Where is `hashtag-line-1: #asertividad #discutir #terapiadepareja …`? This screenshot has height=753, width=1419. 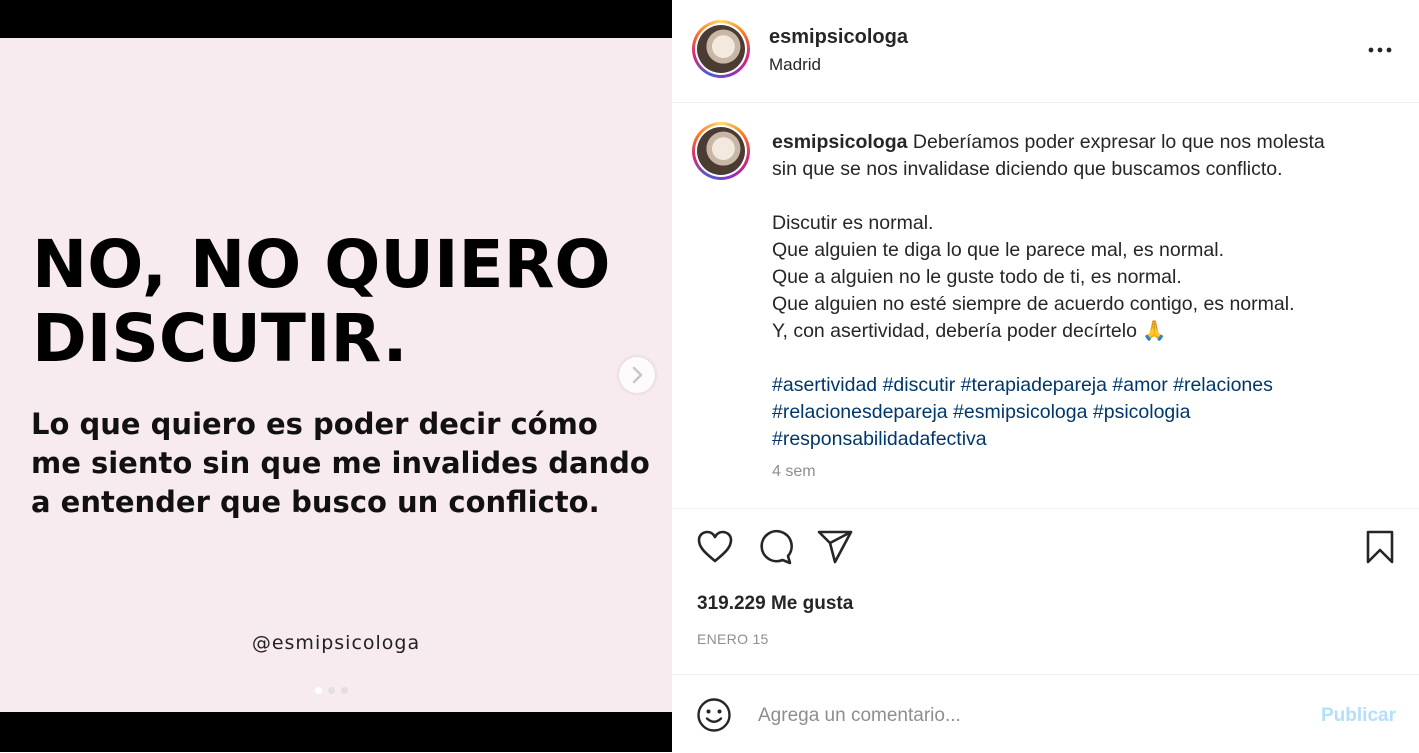 hashtag-line-1: #asertividad #discutir #terapiadepareja … is located at coordinates (1072, 385).